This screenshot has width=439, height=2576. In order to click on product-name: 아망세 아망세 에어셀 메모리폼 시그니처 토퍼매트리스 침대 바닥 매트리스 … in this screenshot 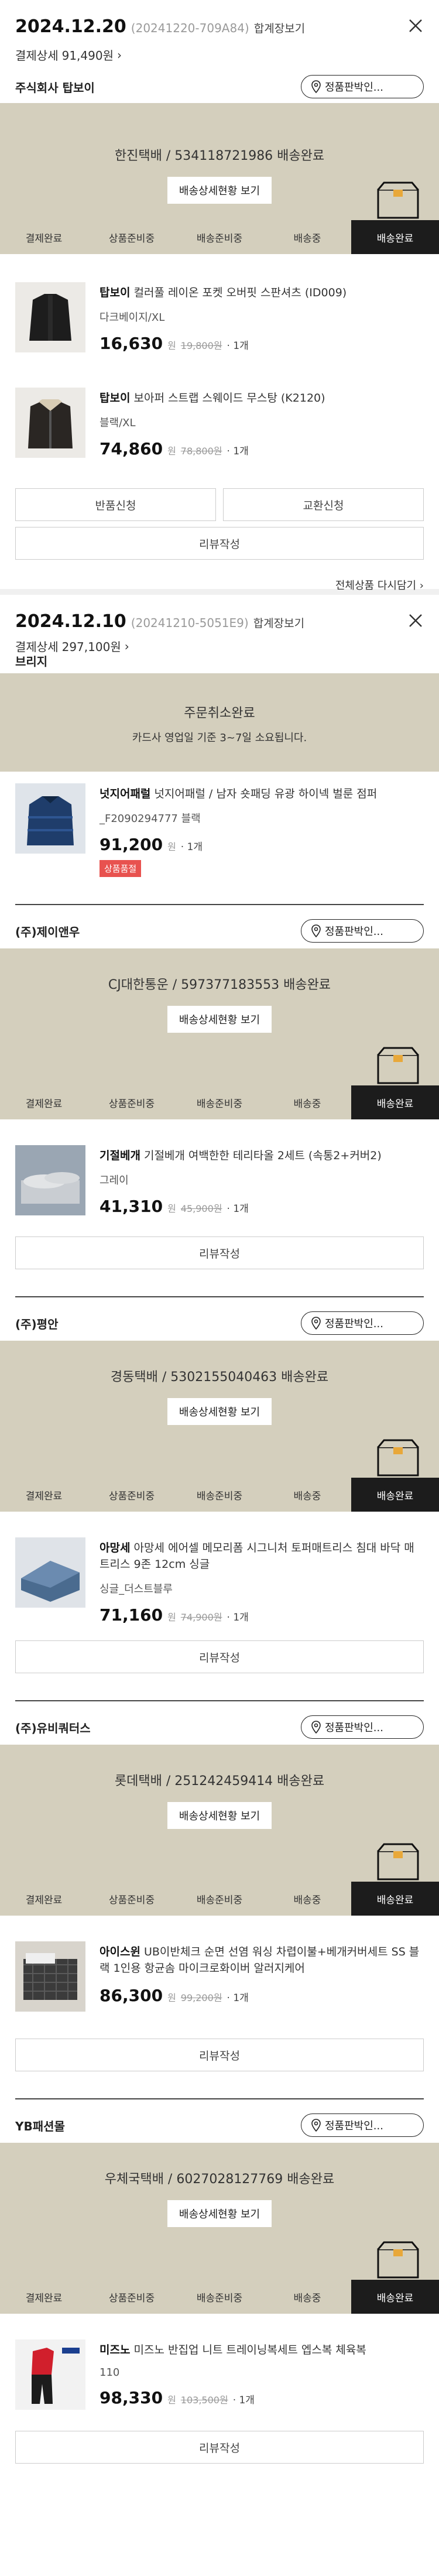, I will do `click(262, 1556)`.